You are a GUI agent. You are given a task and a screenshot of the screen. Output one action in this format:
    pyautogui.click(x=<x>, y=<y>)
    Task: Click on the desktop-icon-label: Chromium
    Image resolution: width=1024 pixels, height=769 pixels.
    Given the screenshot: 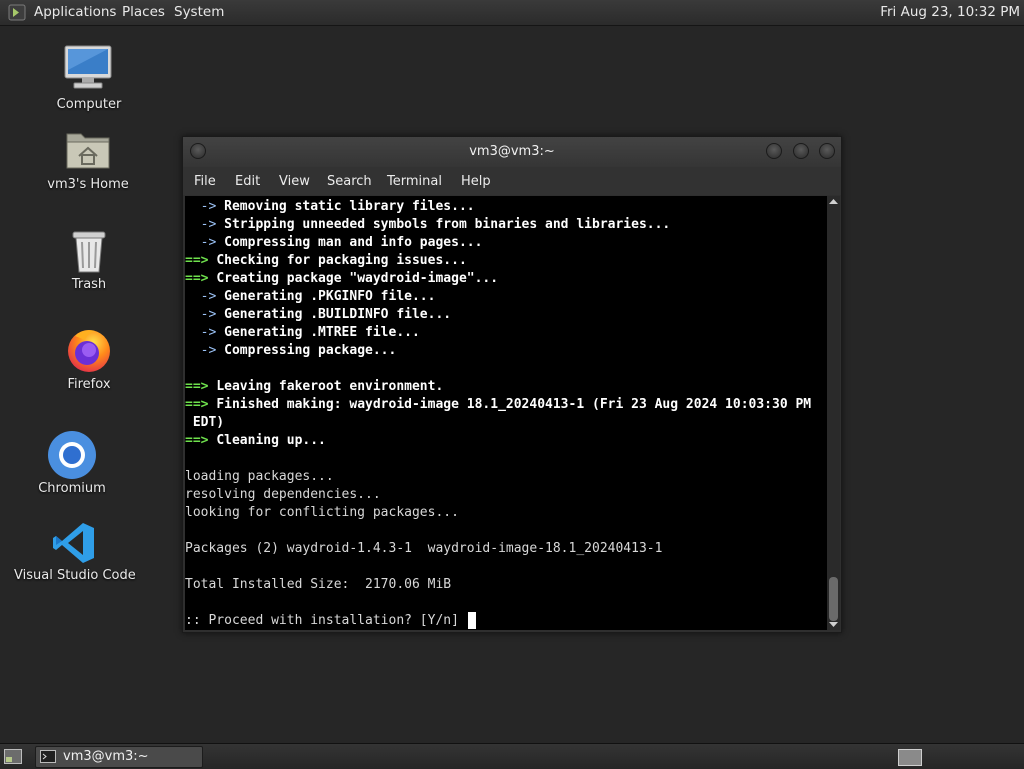 What is the action you would take?
    pyautogui.click(x=72, y=488)
    